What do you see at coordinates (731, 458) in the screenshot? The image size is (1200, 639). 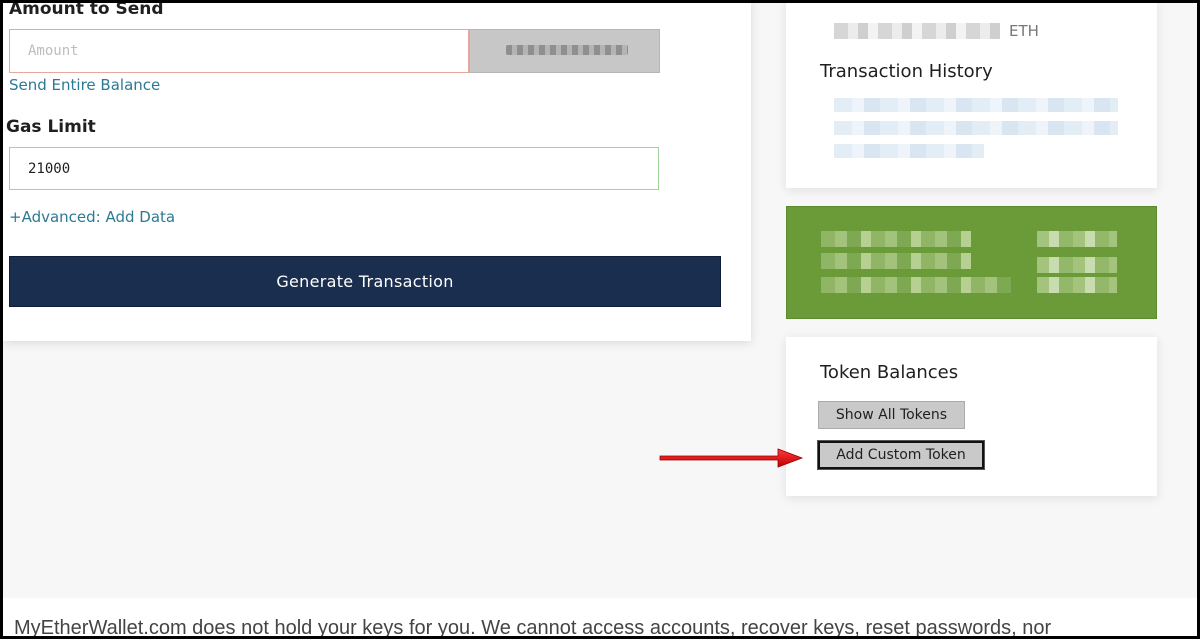 I see `red-arrow-icon` at bounding box center [731, 458].